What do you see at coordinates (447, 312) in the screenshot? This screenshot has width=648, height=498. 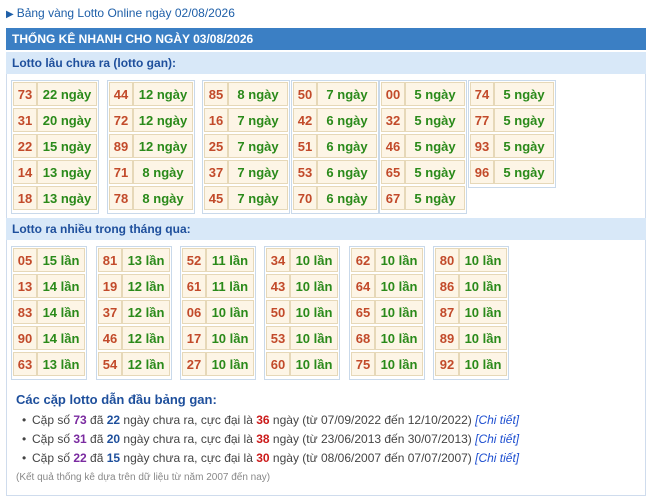 I see `frequent-number: 87` at bounding box center [447, 312].